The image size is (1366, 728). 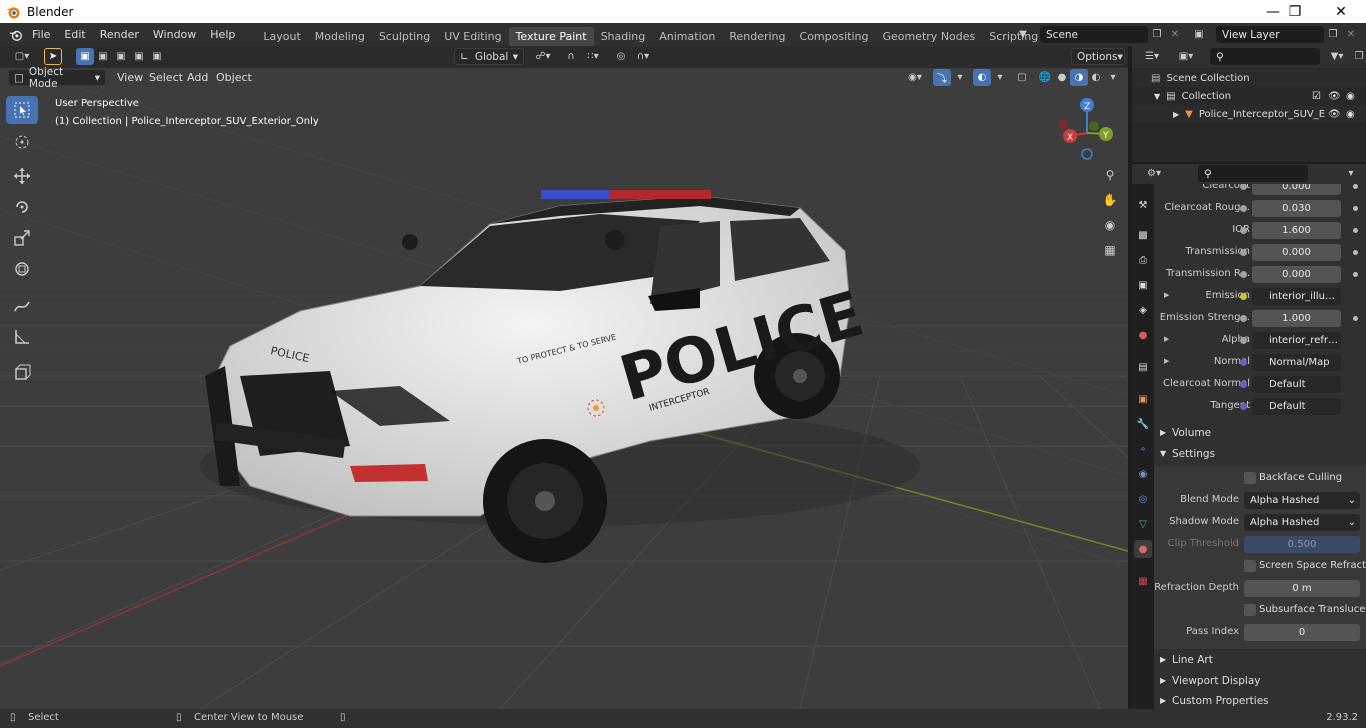 I want to click on outliner-row-collection: ▼ ▤ Collection ☑ 👁 ◉, so click(x=1249, y=96).